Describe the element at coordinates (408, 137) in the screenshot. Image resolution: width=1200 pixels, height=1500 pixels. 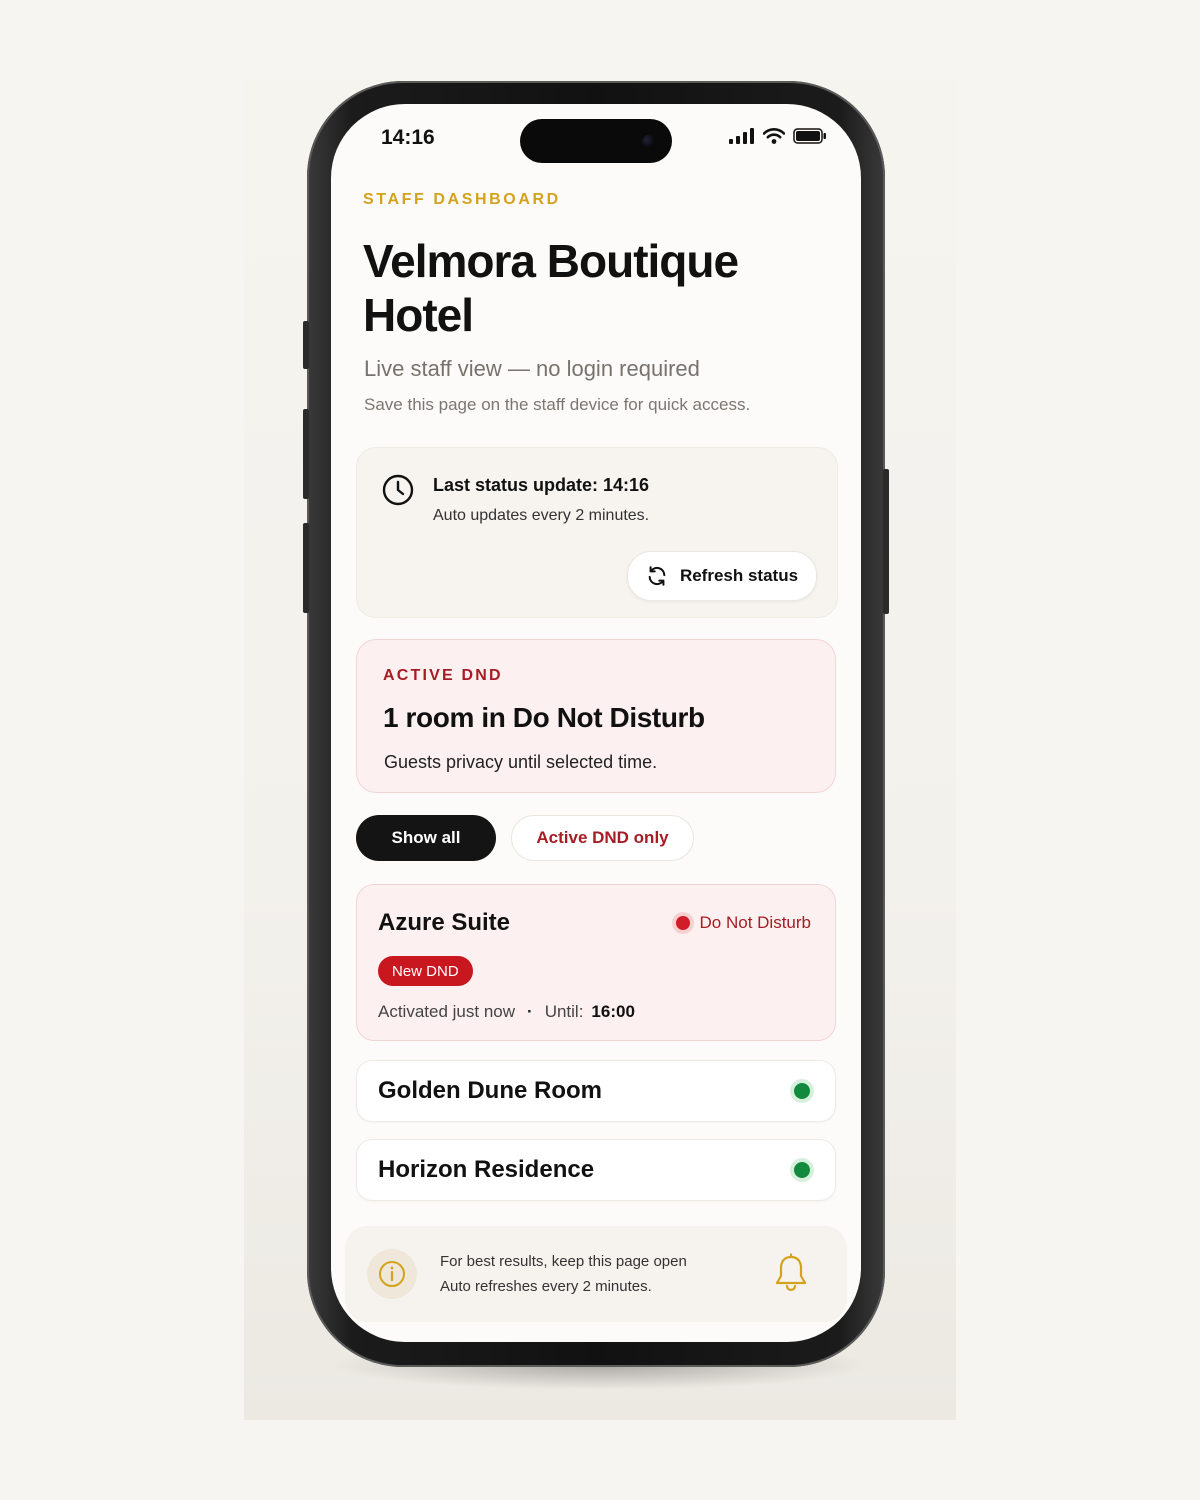
I see `status-time: 14:16` at that location.